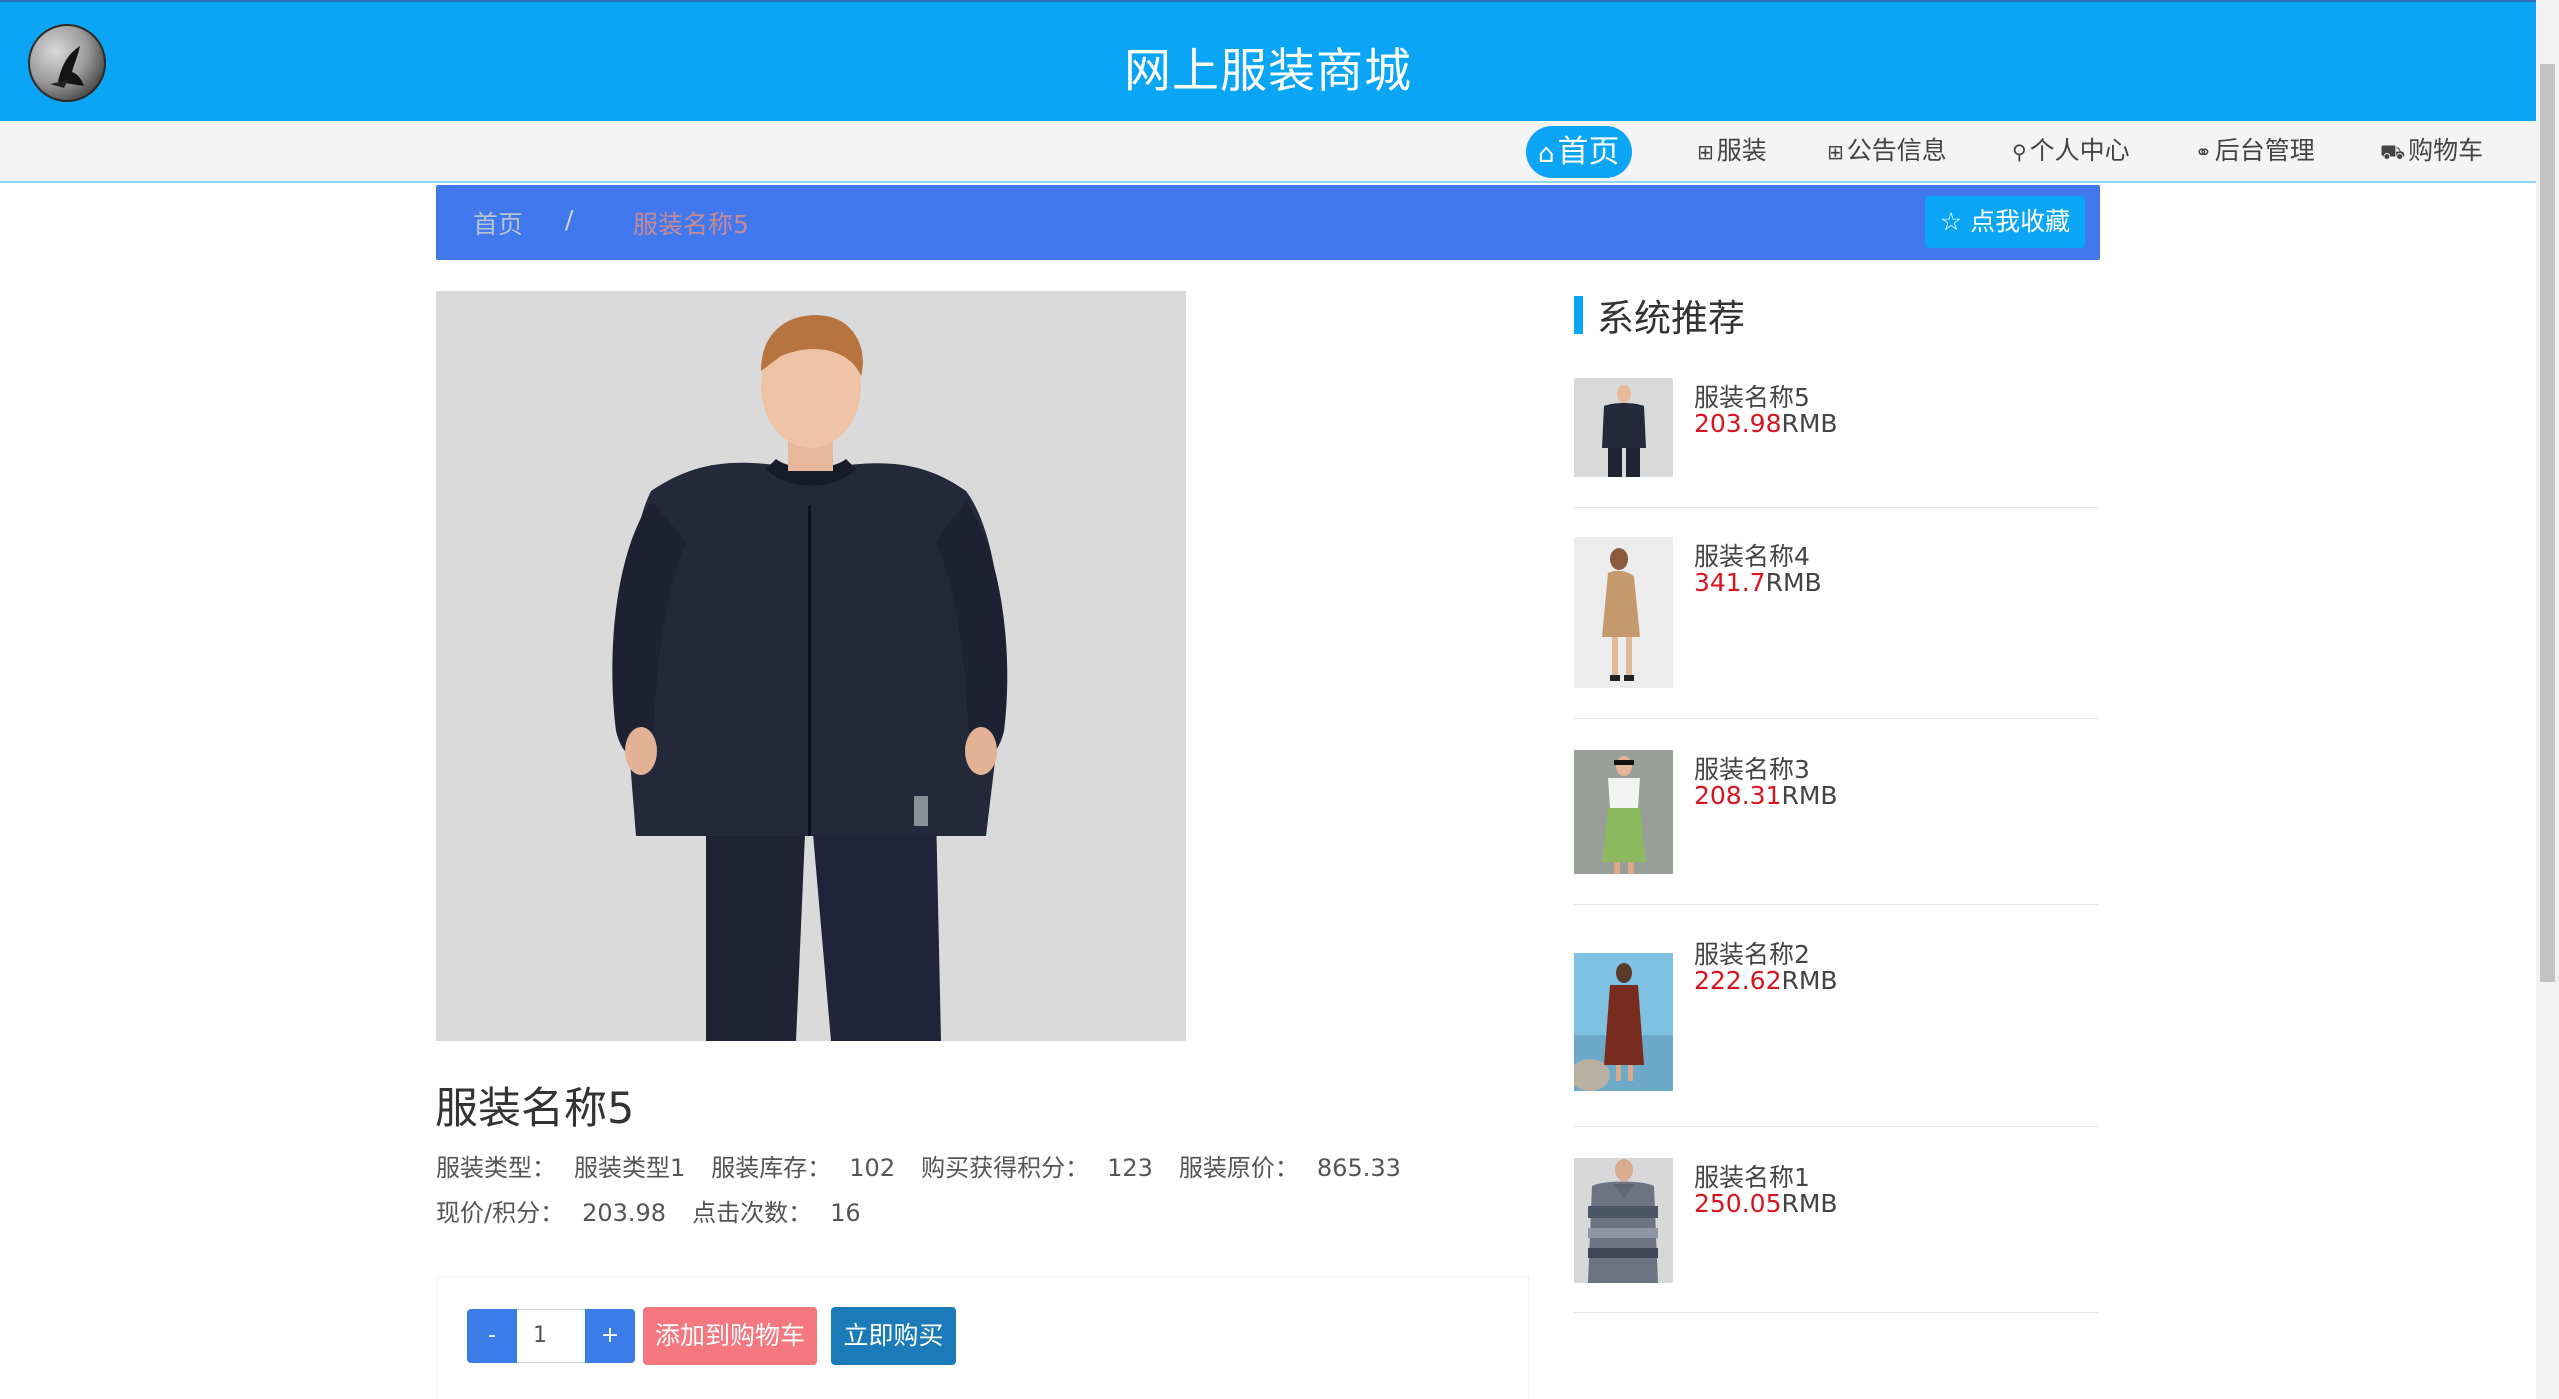 The height and width of the screenshot is (1399, 2559). What do you see at coordinates (500, 1213) in the screenshot?
I see `price-label: 现价/积分：` at bounding box center [500, 1213].